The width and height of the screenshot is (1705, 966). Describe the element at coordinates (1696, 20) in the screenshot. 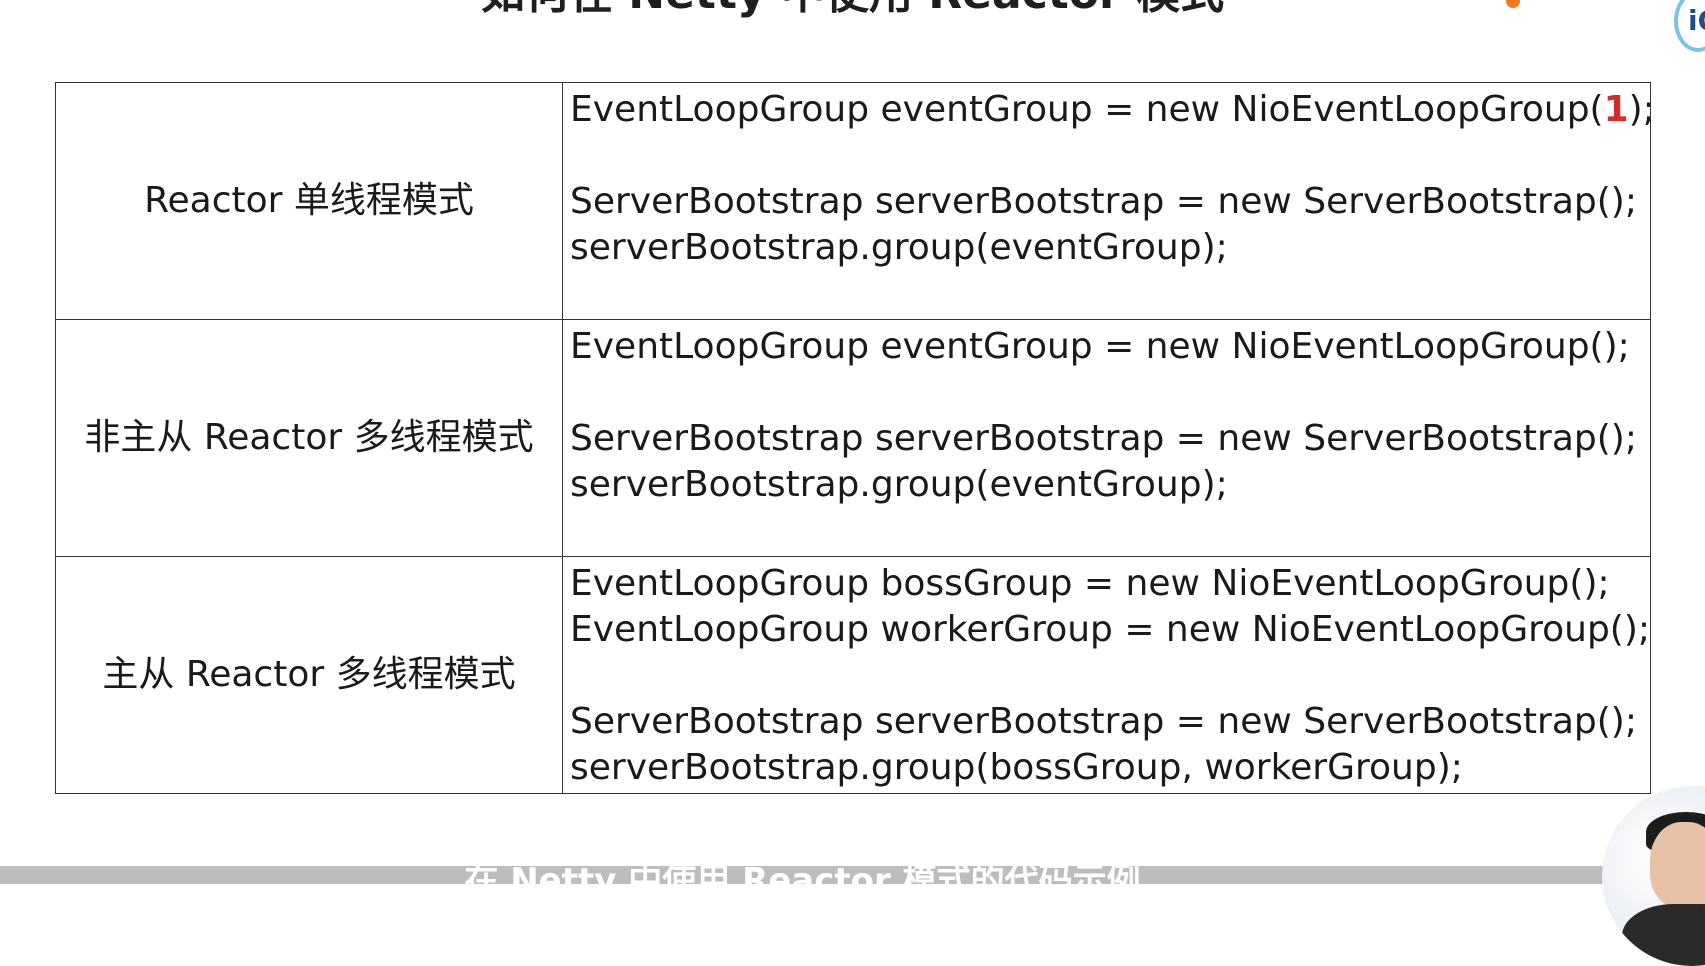

I see `logo-glyph: iC` at that location.